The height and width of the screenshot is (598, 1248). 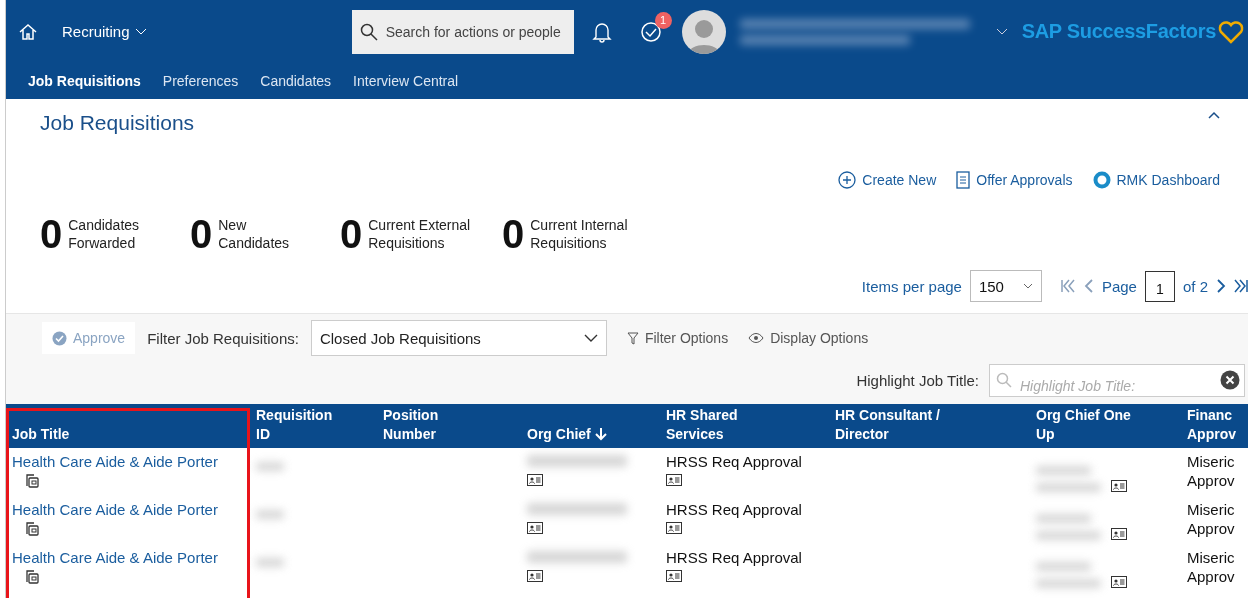 I want to click on collapse-icon, so click(x=1214, y=115).